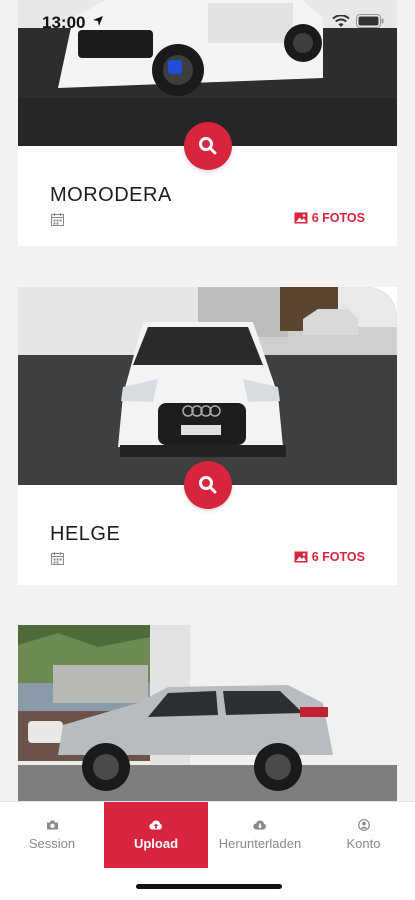  Describe the element at coordinates (52, 835) in the screenshot. I see `tab-session: Session` at that location.